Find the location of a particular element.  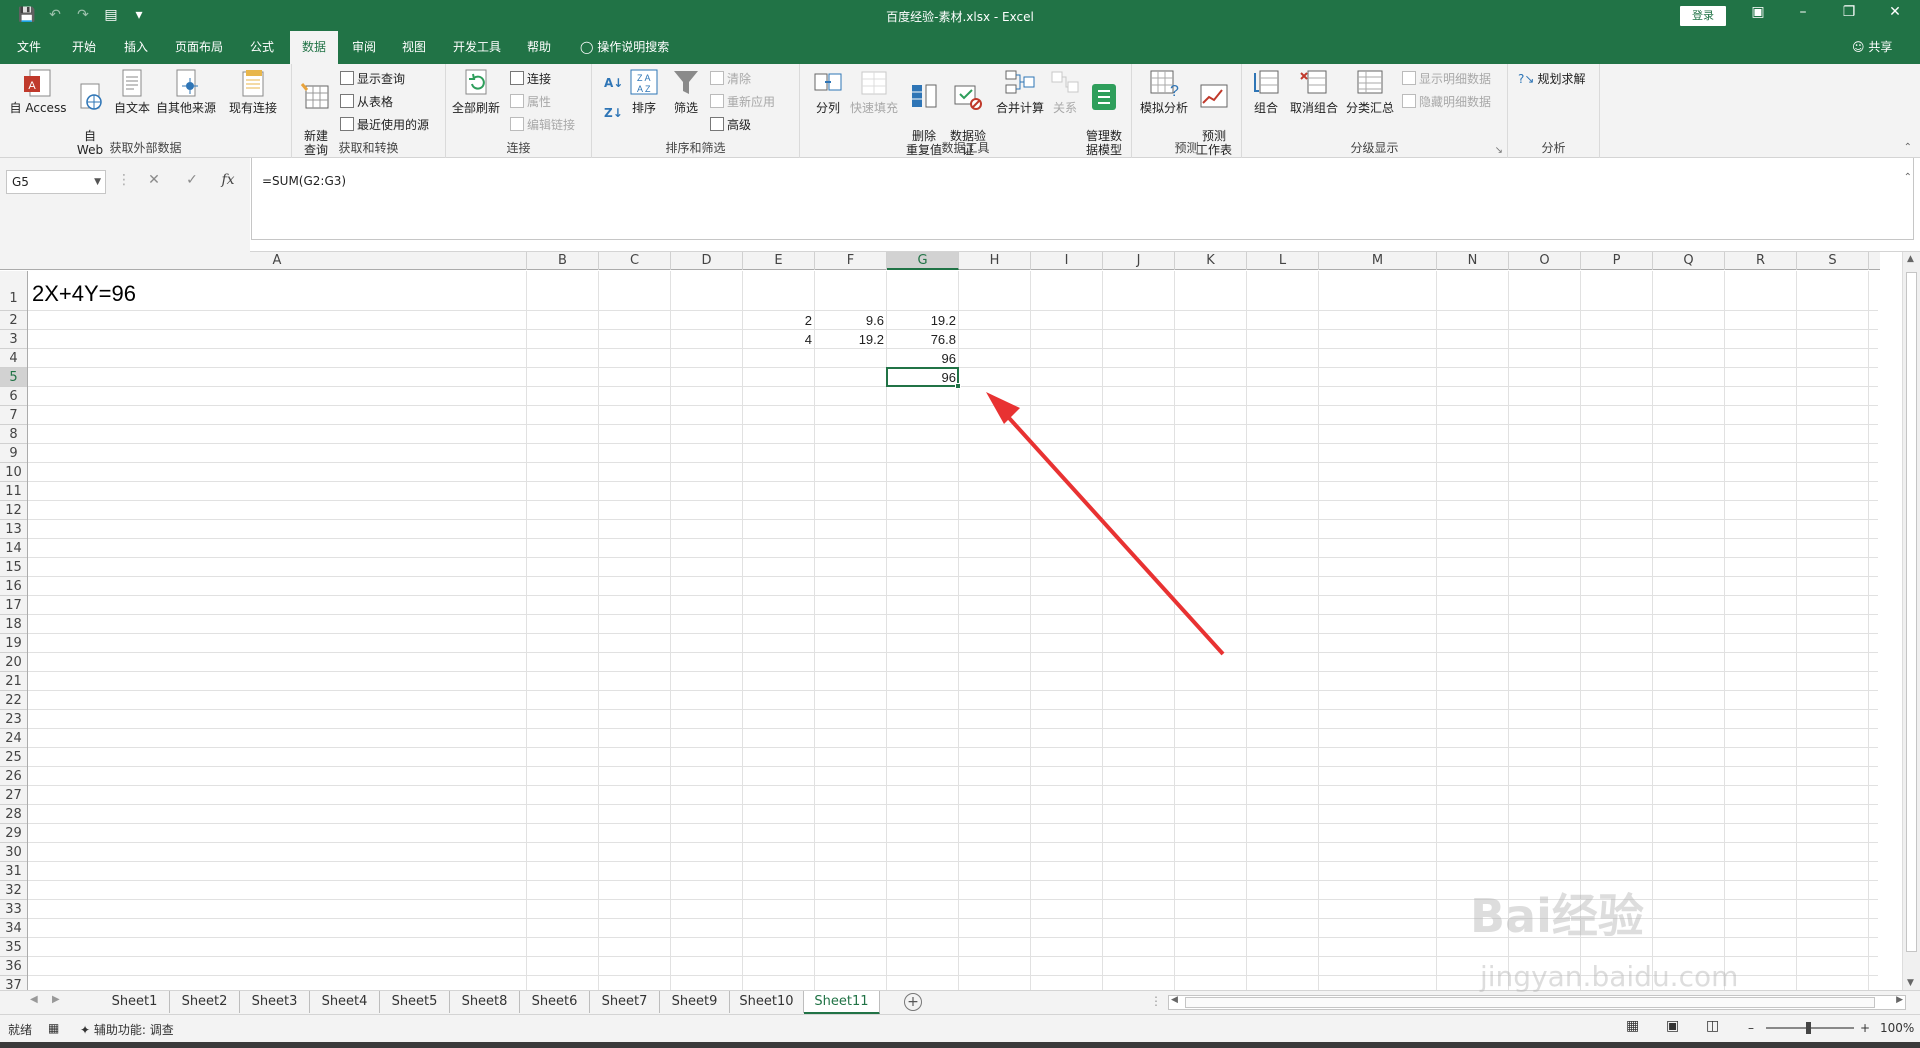

normal-view-icon: ▦ is located at coordinates (1632, 1026).